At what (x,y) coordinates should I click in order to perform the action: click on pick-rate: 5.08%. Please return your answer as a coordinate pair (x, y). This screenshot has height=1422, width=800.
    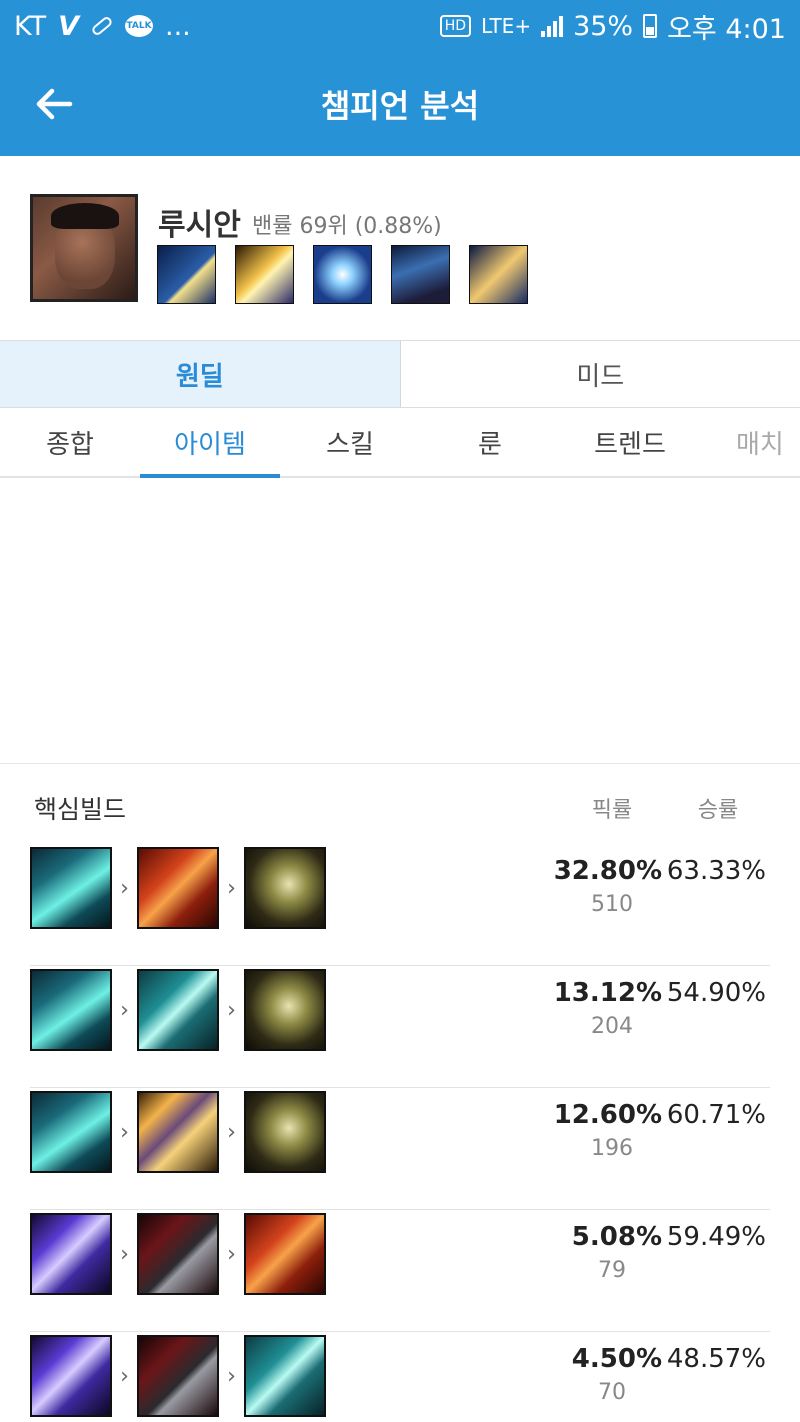
    Looking at the image, I should click on (616, 1237).